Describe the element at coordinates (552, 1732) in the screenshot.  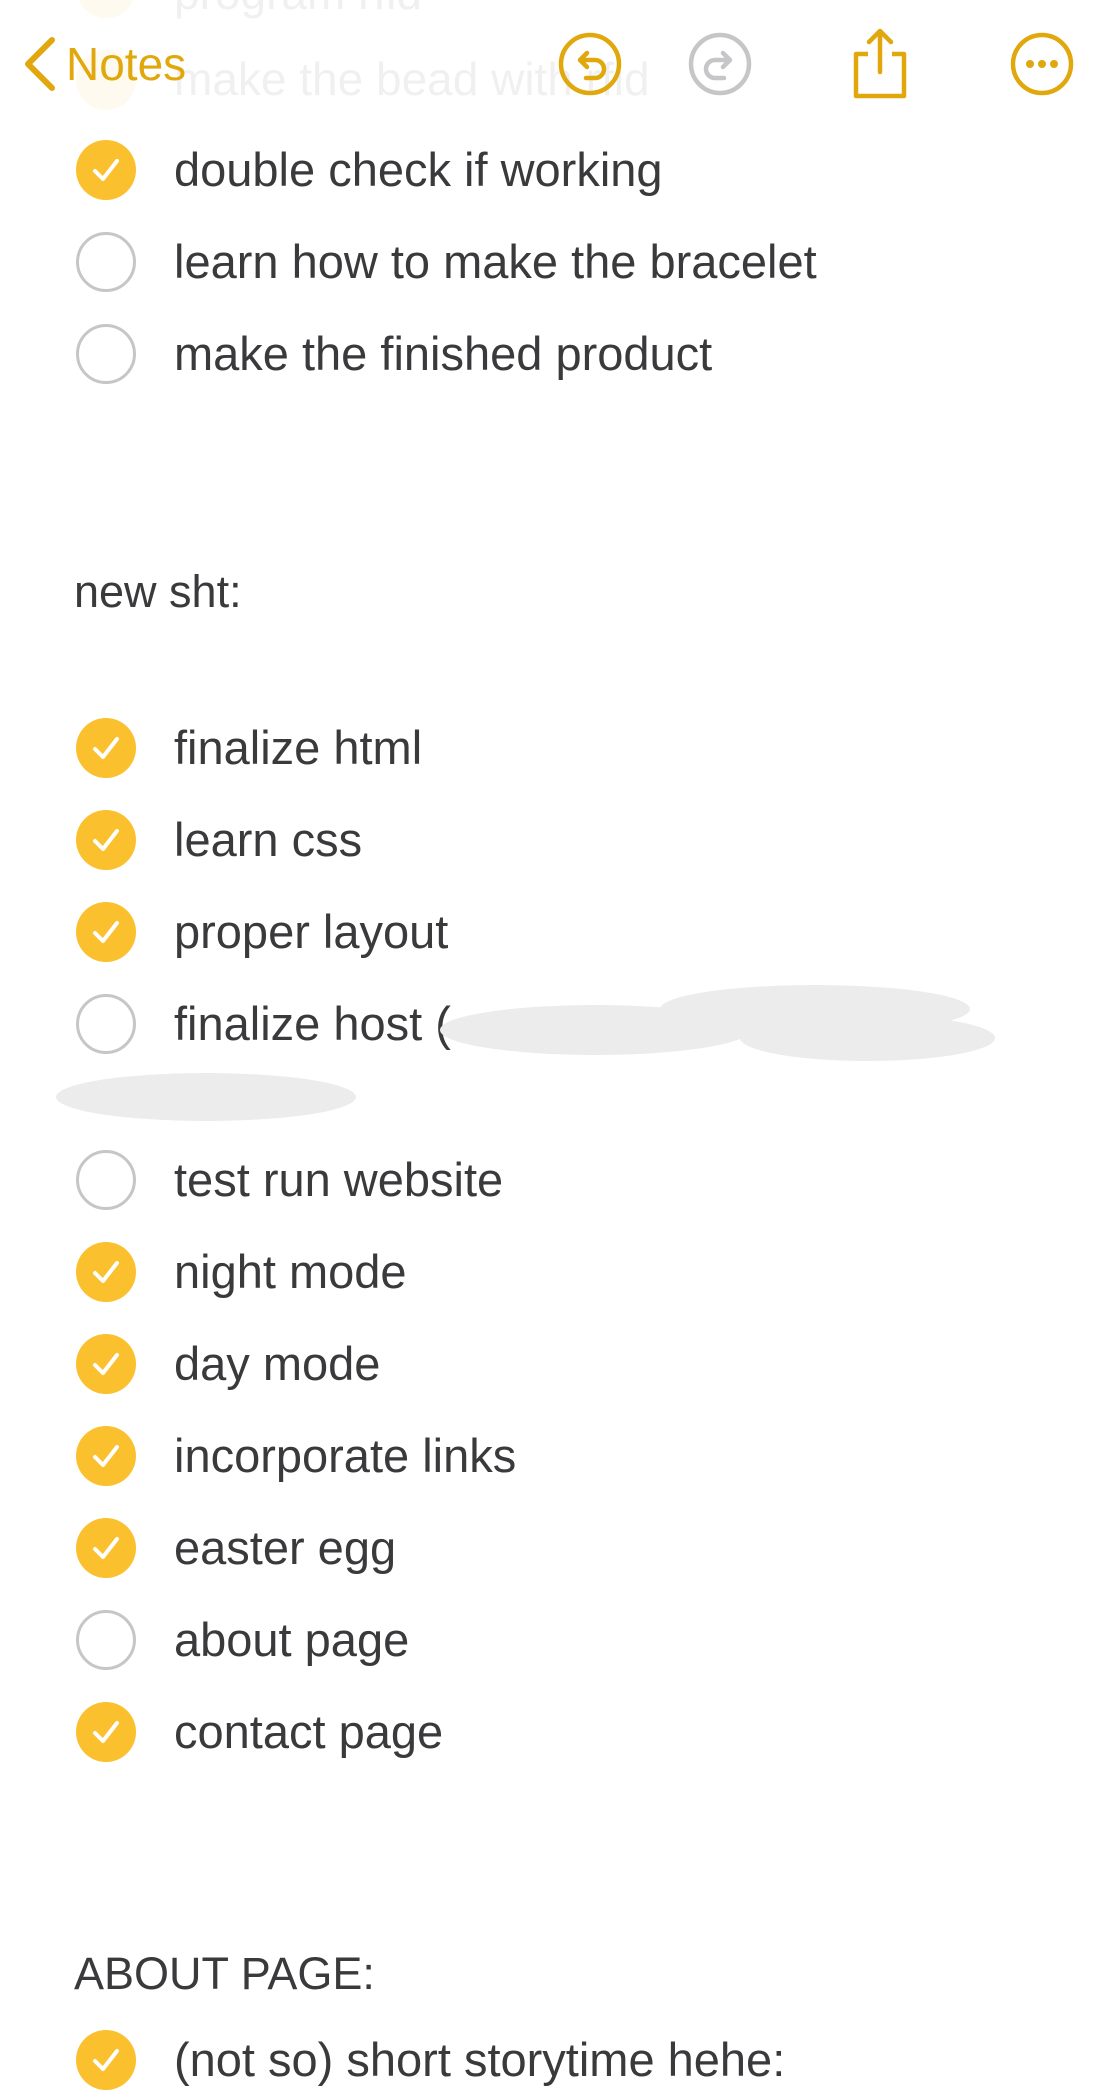
I see `checklist-item: contact page` at that location.